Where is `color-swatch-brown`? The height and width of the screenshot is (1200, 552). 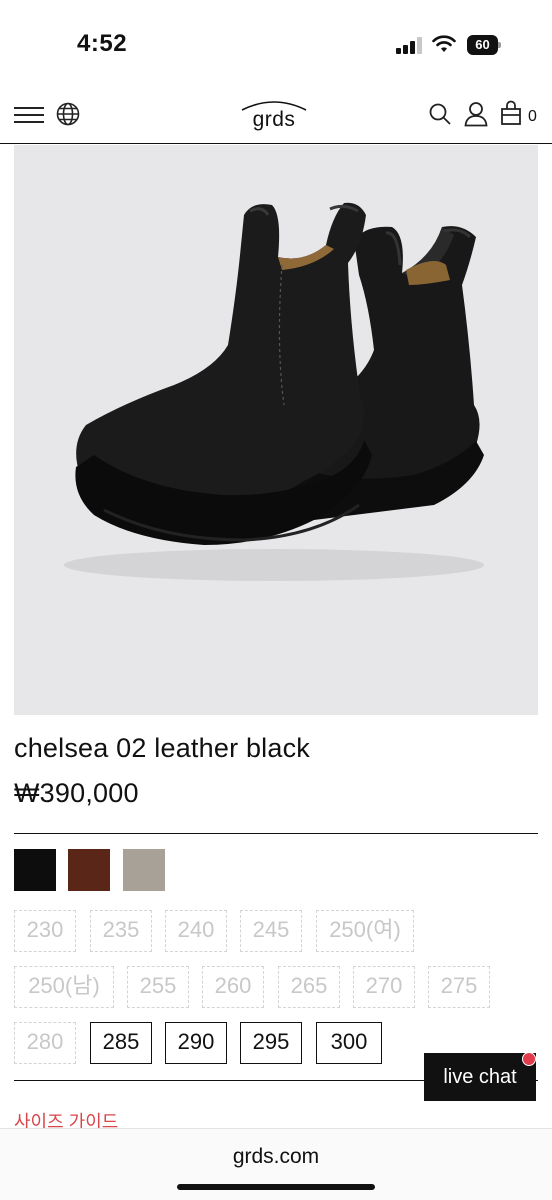 color-swatch-brown is located at coordinates (89, 870).